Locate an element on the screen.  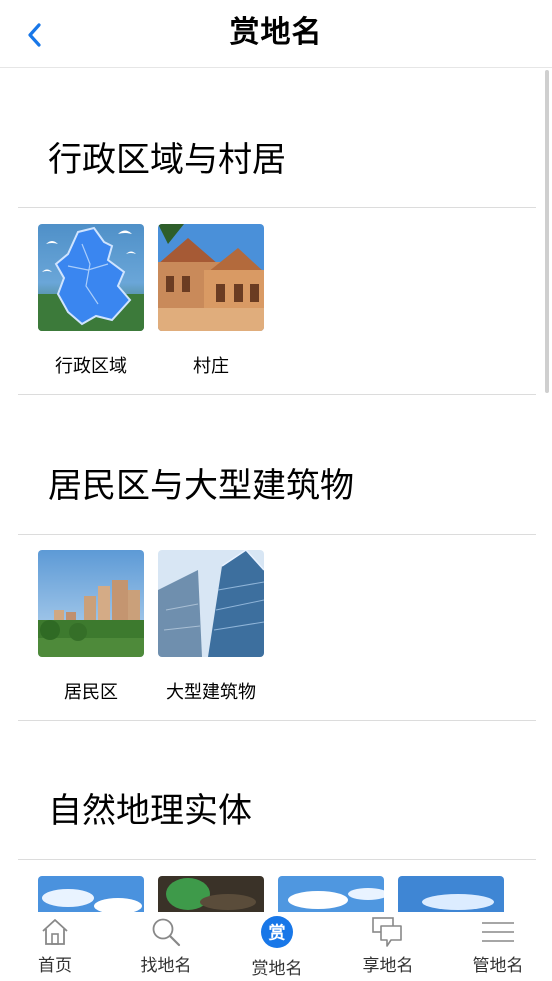
tile-residential: 居民区 is located at coordinates (91, 626).